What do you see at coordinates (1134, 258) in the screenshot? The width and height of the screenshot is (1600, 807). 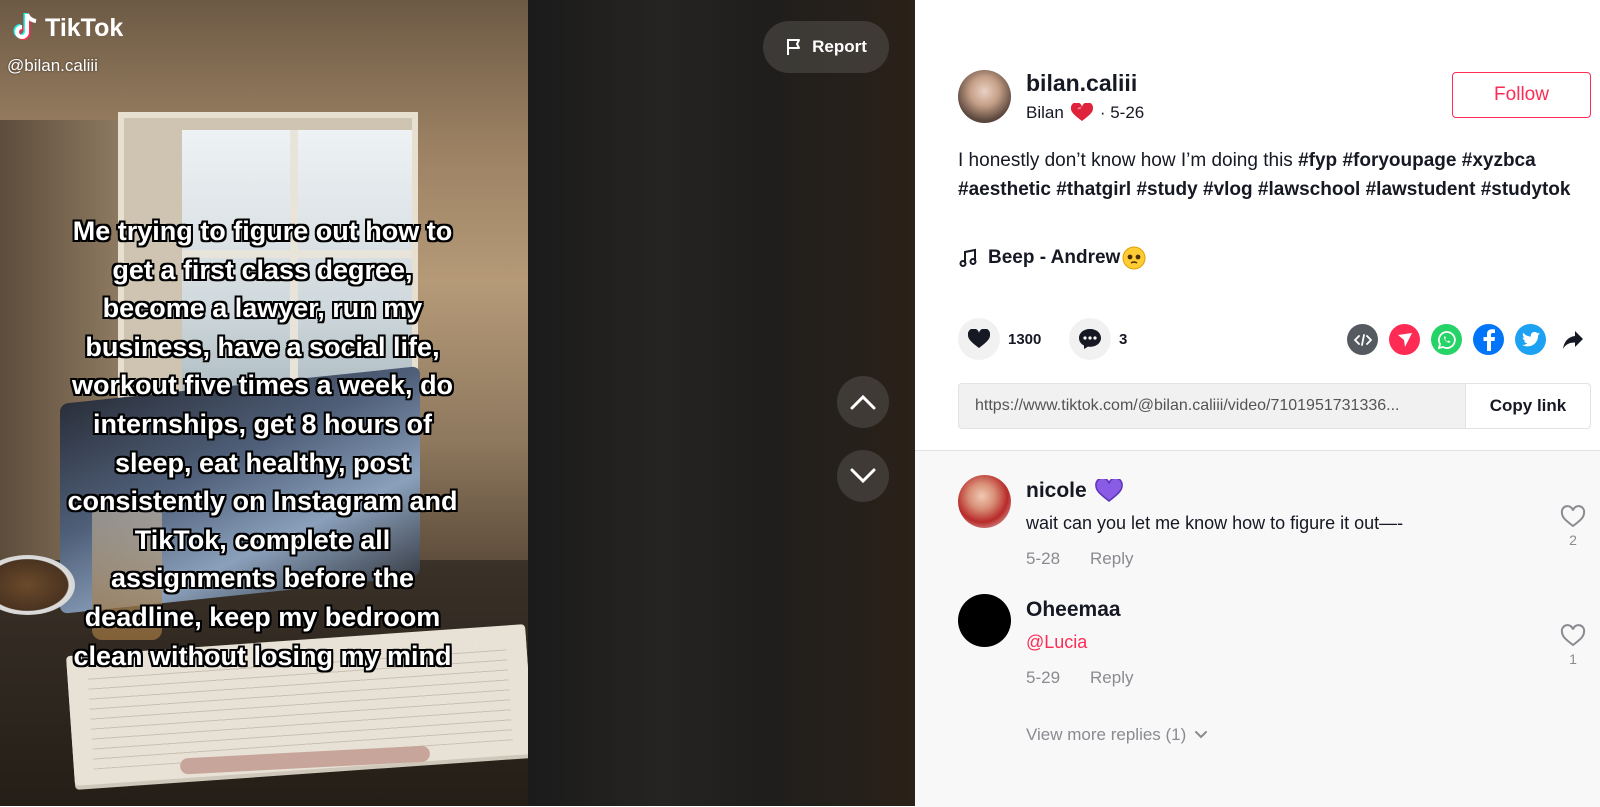 I see `pleading-face-emoji-icon` at bounding box center [1134, 258].